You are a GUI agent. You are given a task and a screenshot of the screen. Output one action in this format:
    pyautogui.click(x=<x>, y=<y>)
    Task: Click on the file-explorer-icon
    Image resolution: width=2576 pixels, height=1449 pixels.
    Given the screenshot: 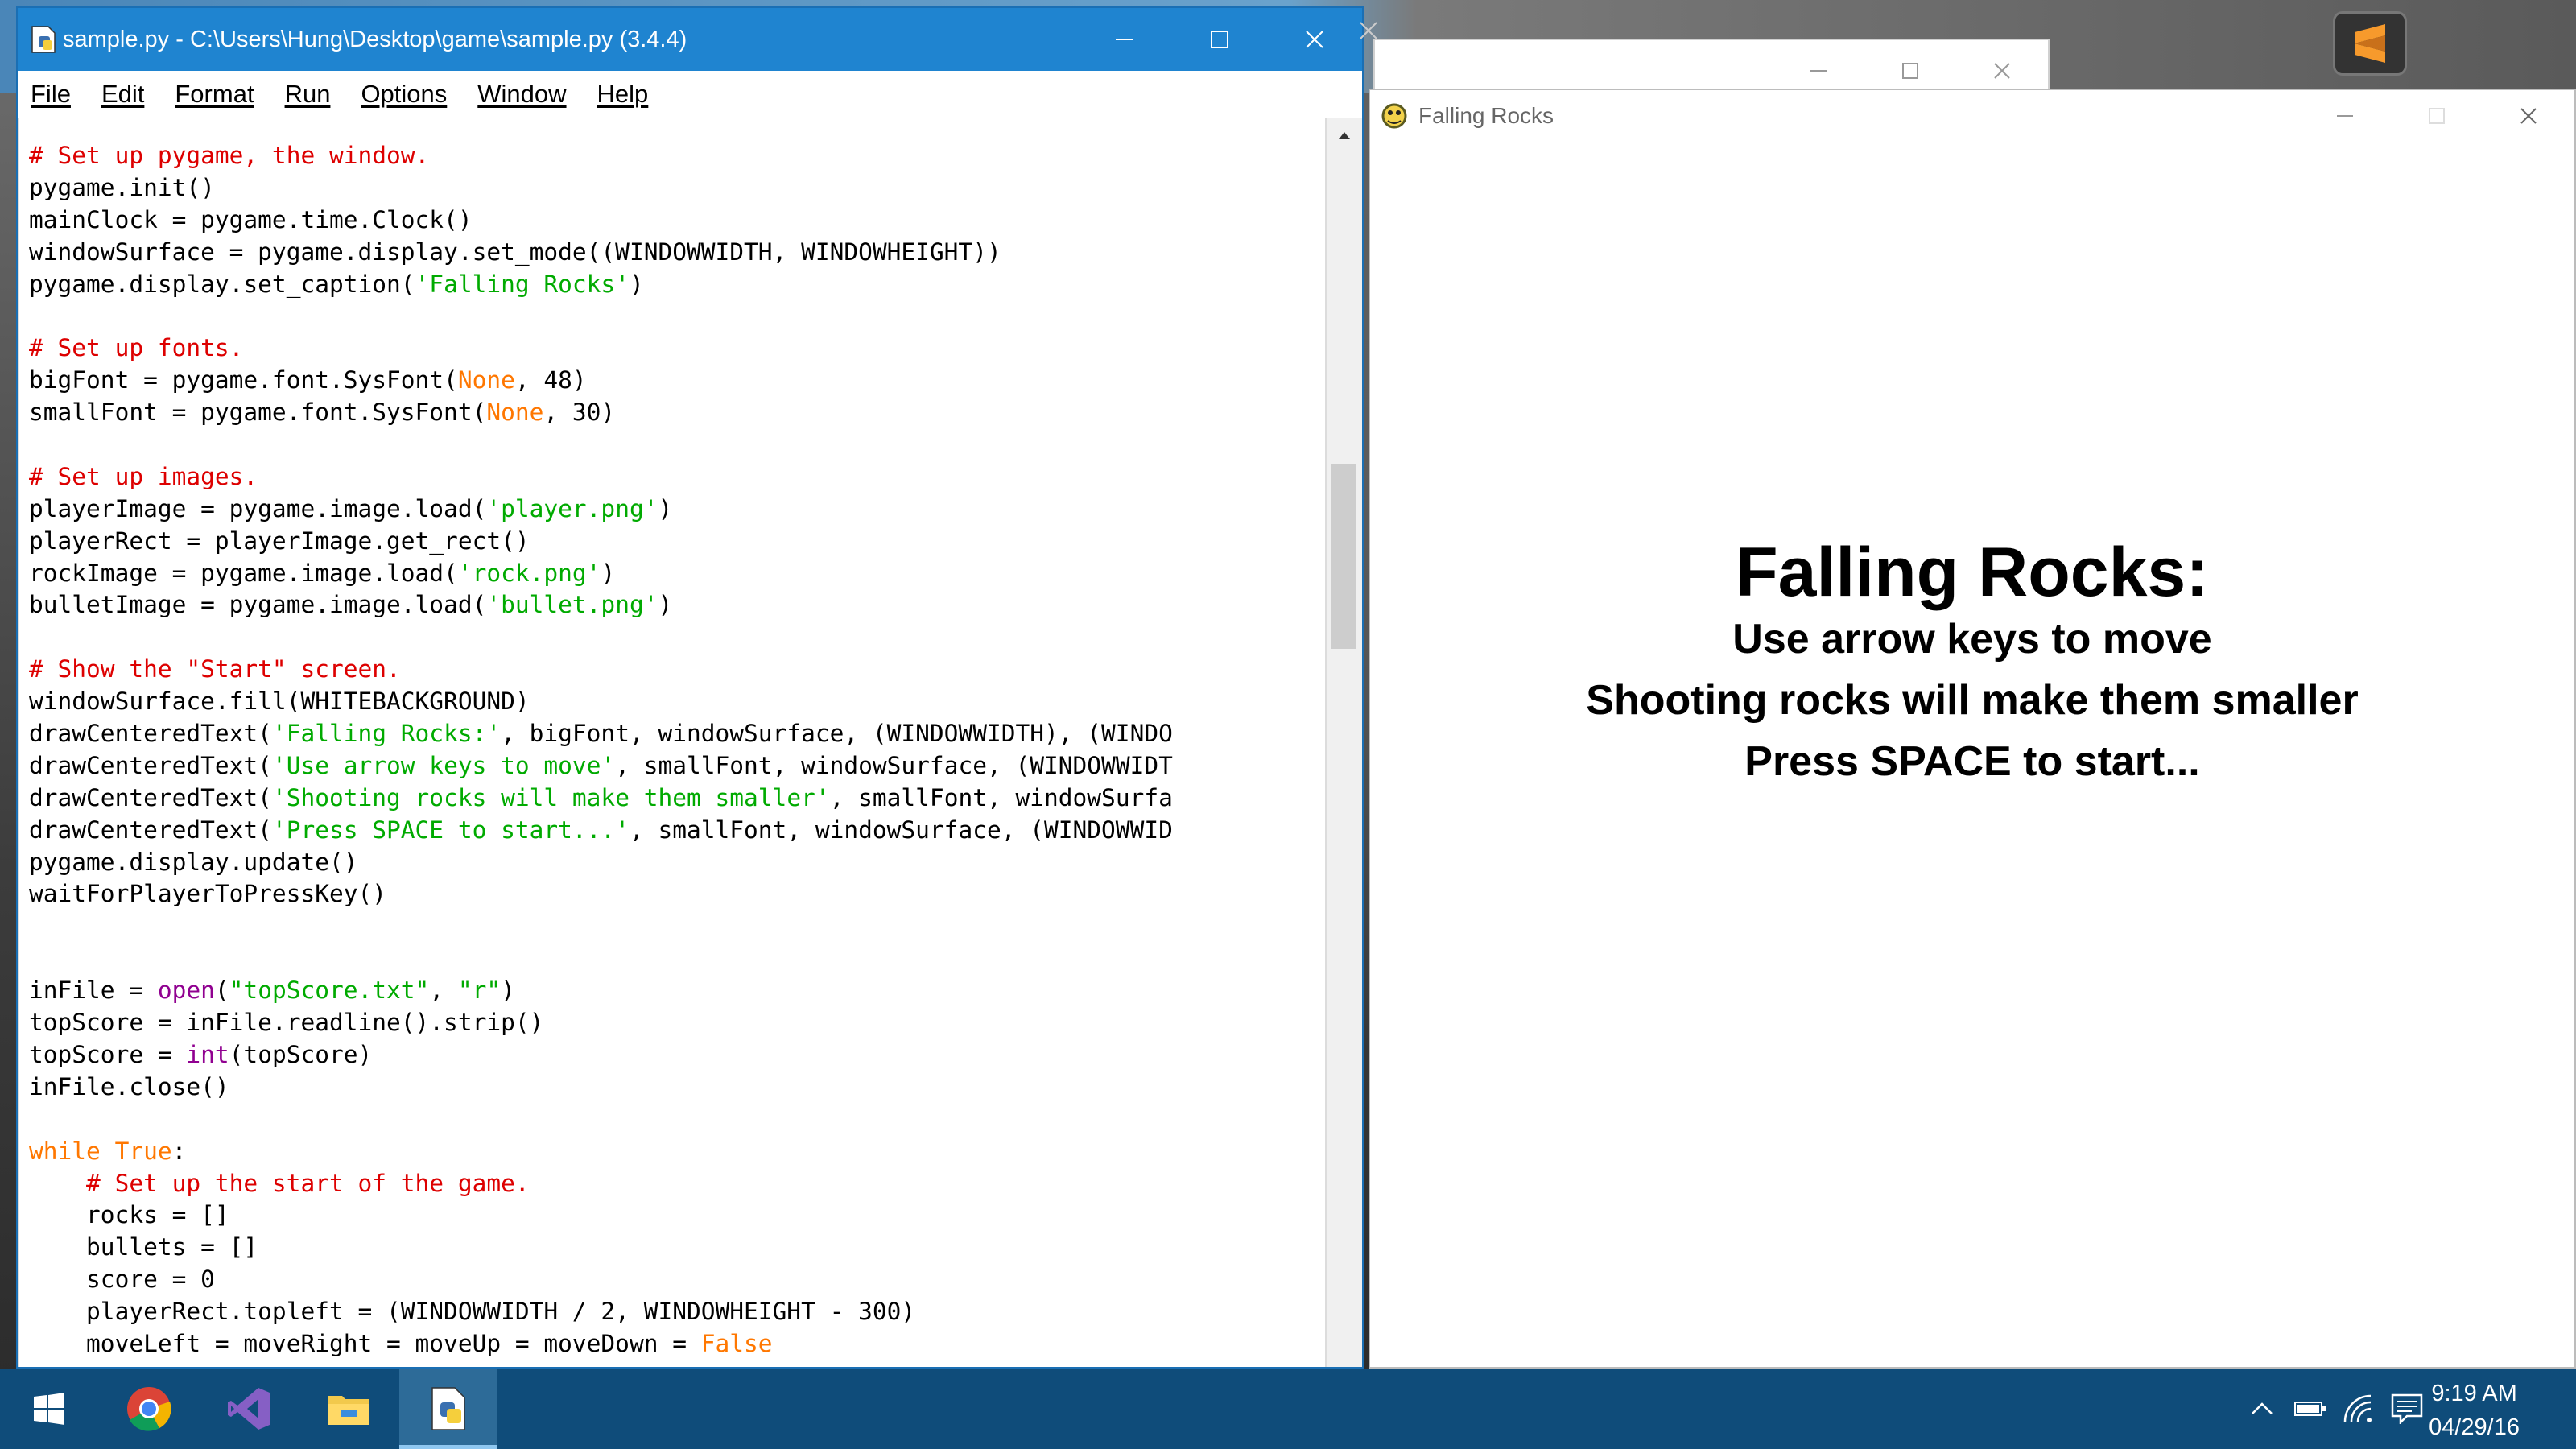 What is the action you would take?
    pyautogui.click(x=348, y=1410)
    